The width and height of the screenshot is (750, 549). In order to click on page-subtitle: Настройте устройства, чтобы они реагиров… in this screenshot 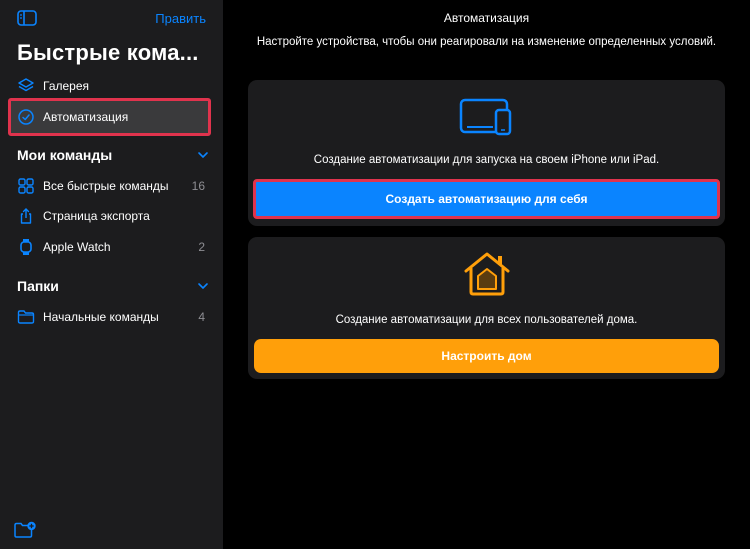, I will do `click(486, 42)`.